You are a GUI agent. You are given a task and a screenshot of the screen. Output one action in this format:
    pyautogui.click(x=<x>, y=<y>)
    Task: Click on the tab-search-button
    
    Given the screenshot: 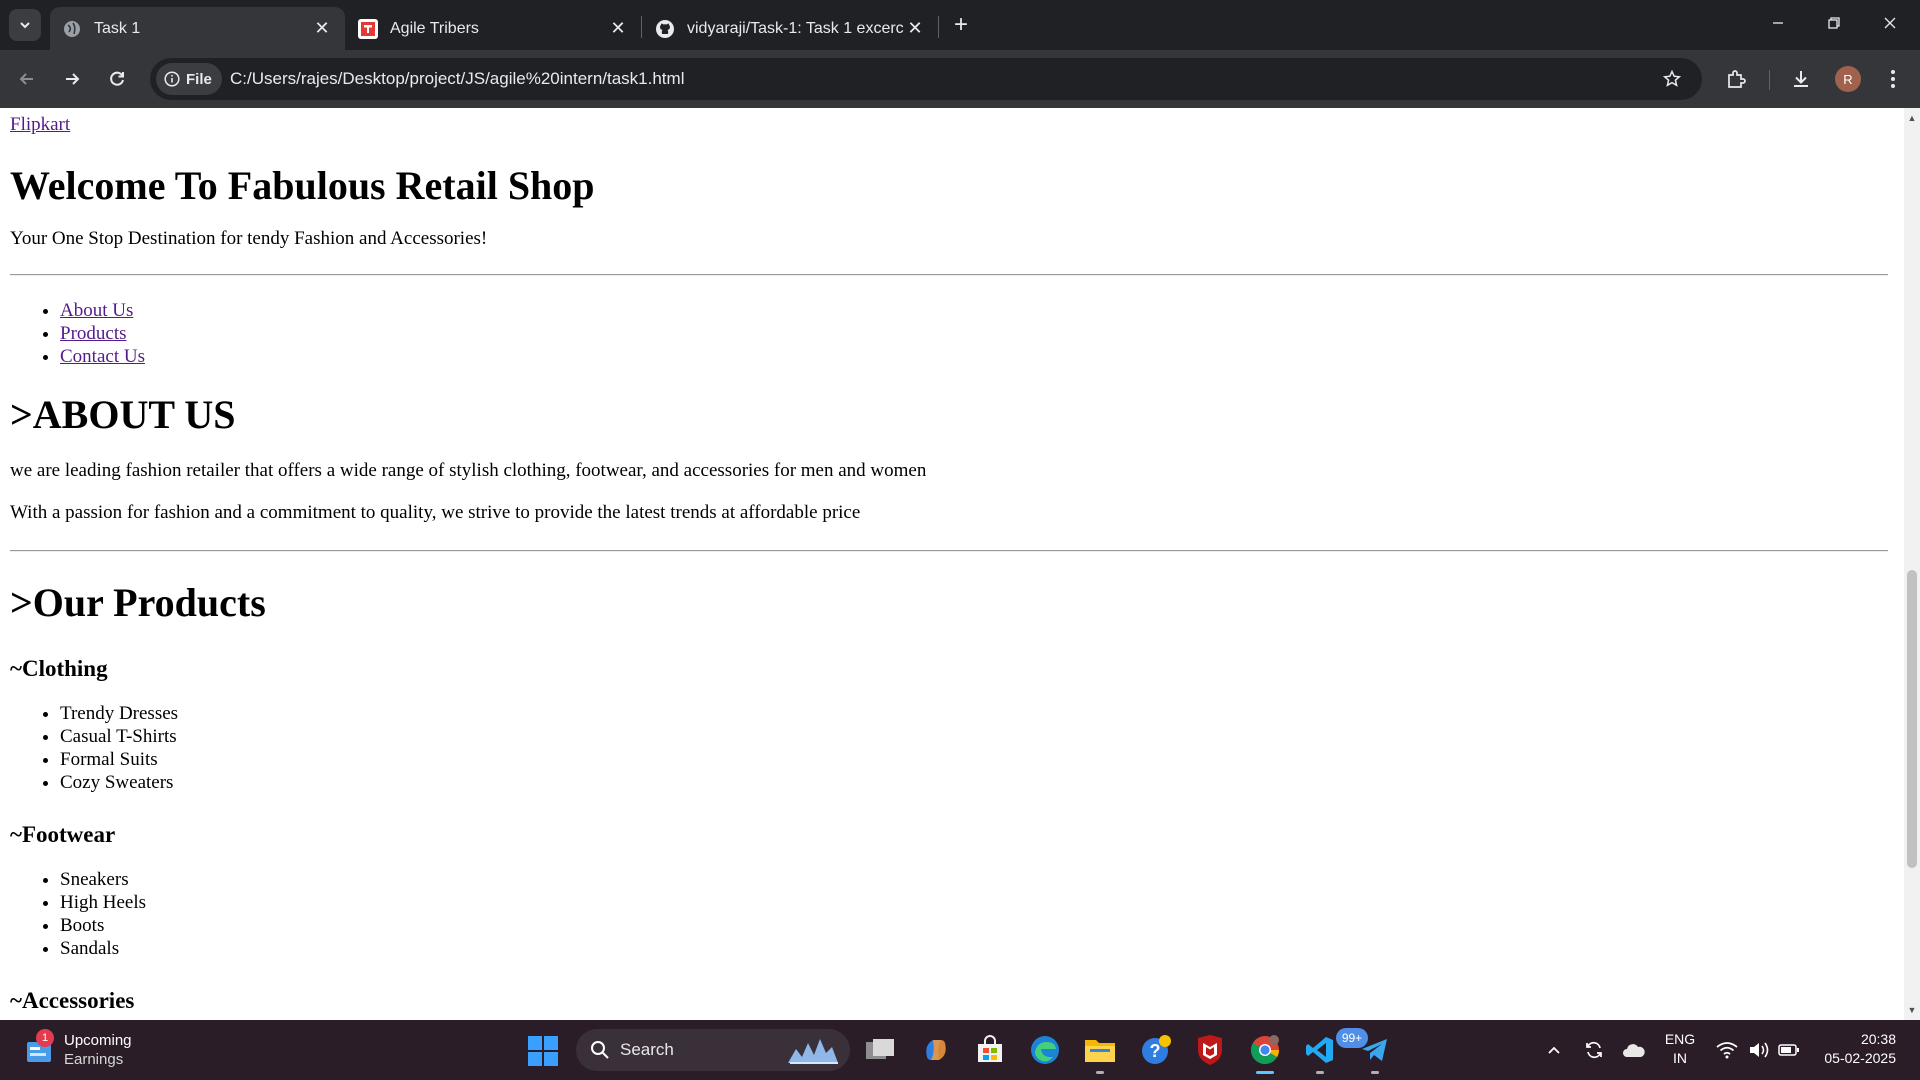 What is the action you would take?
    pyautogui.click(x=25, y=25)
    